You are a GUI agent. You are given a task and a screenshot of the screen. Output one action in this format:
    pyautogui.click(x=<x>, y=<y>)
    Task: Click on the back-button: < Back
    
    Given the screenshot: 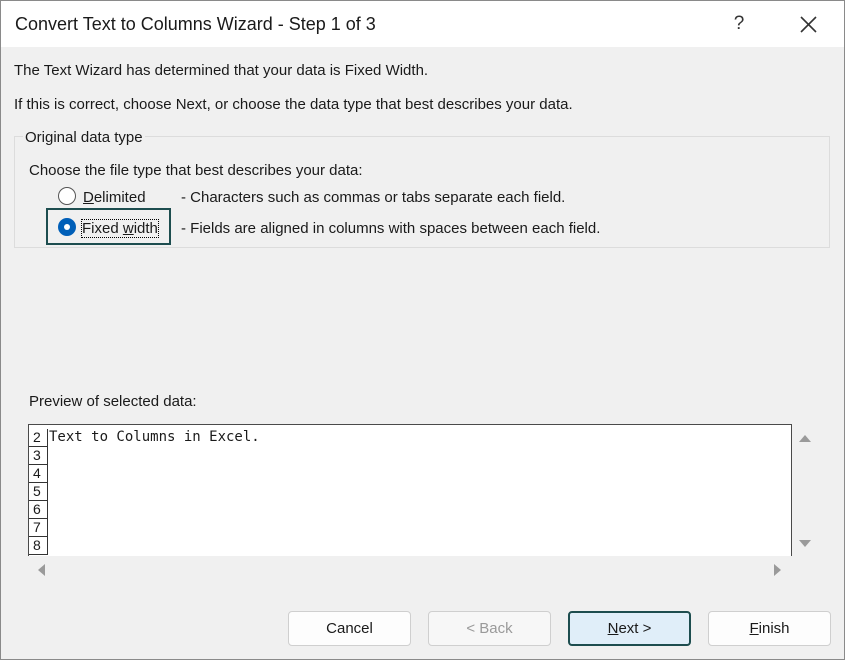 What is the action you would take?
    pyautogui.click(x=489, y=628)
    